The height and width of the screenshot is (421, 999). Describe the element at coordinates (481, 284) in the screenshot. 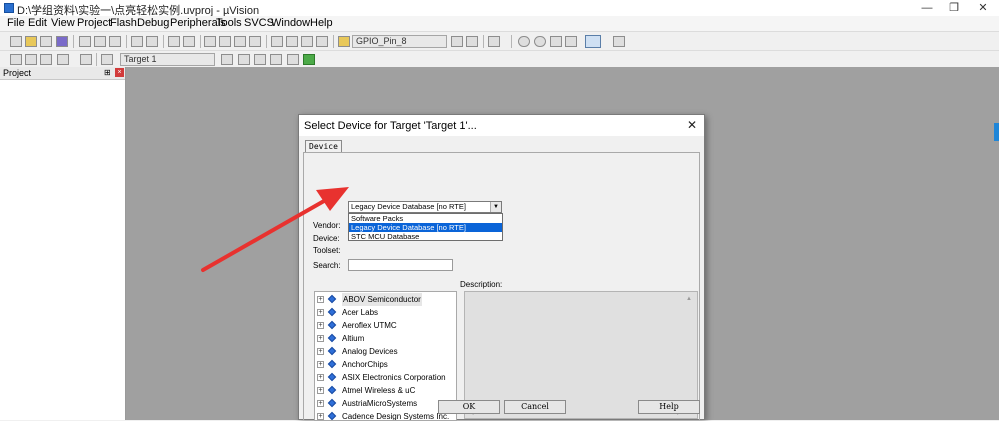

I see `description-label: Description:` at that location.